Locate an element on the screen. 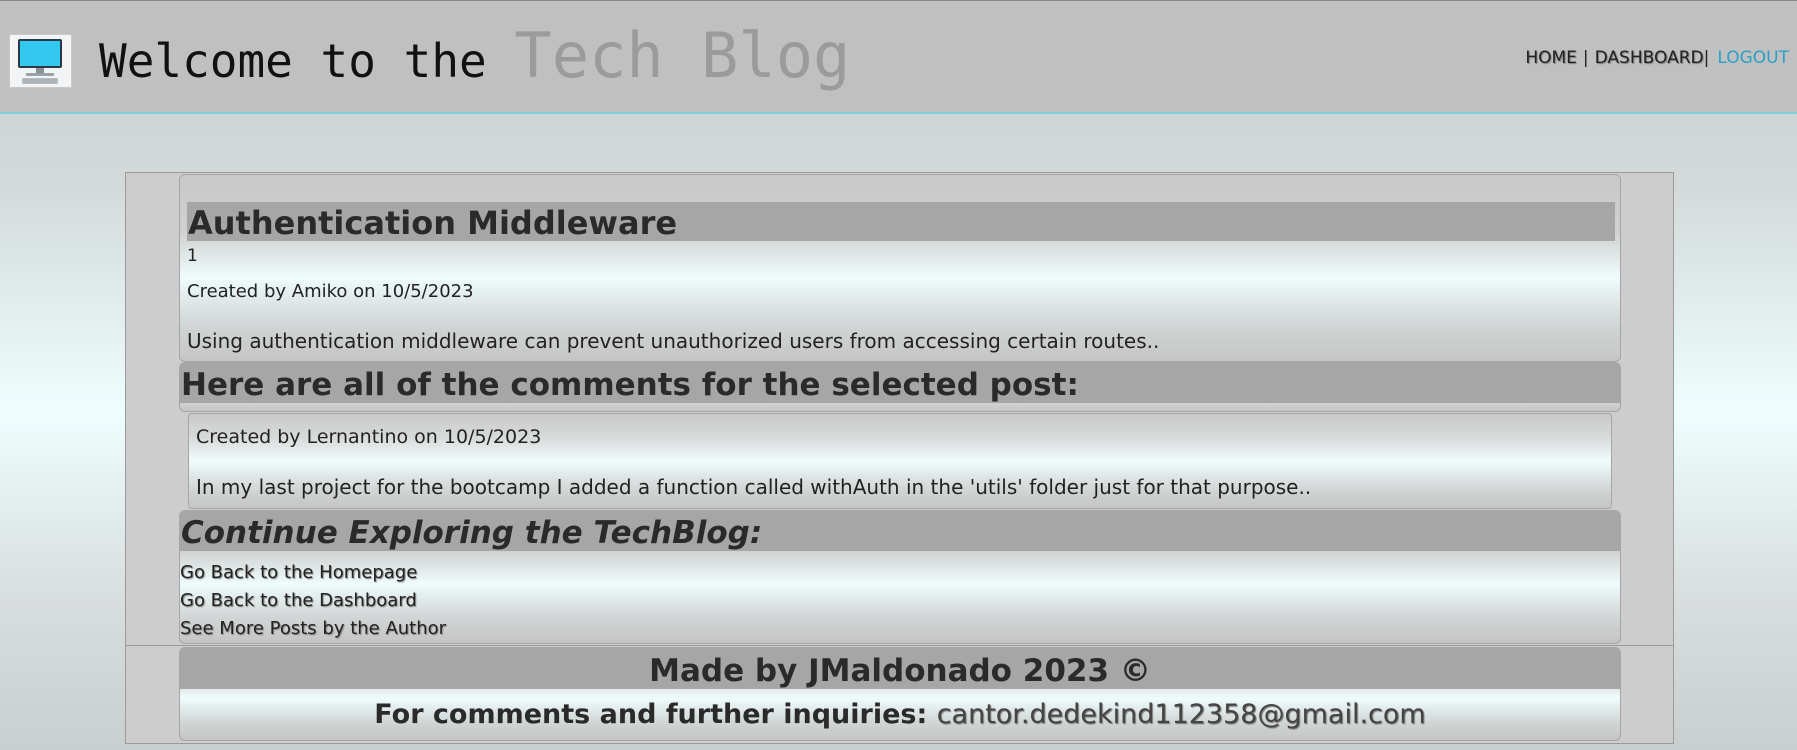 The height and width of the screenshot is (750, 1797). nav-dashboard-link: DASHBOARD is located at coordinates (1649, 58).